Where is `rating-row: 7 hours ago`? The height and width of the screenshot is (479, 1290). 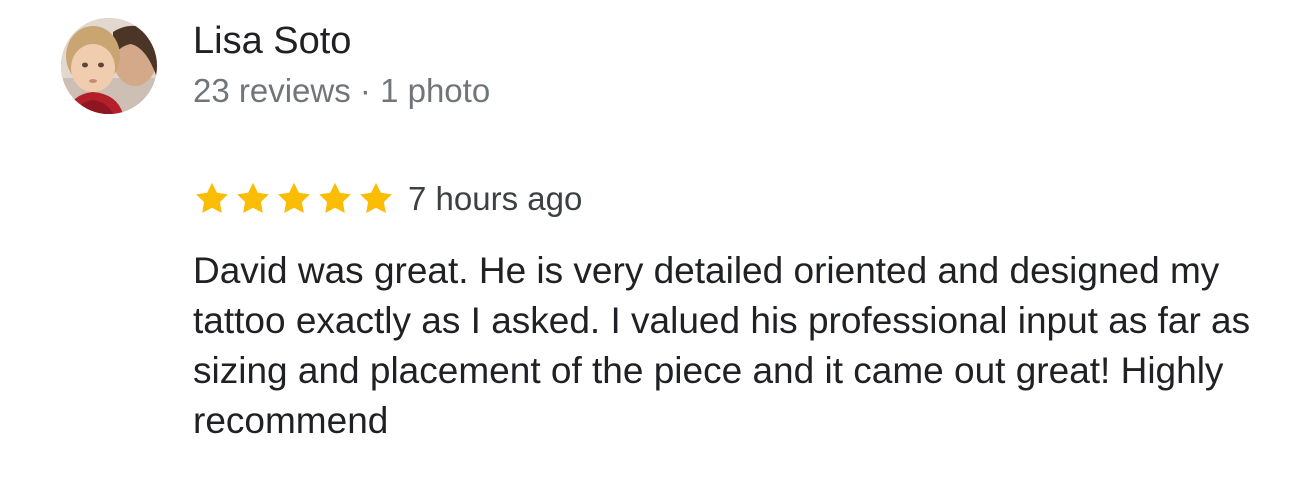 rating-row: 7 hours ago is located at coordinates (387, 199).